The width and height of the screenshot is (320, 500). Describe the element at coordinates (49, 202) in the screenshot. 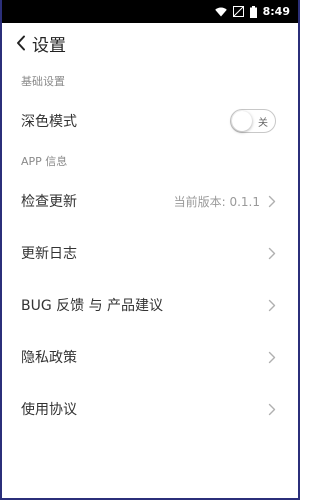

I see `row-label: 检查更新` at that location.